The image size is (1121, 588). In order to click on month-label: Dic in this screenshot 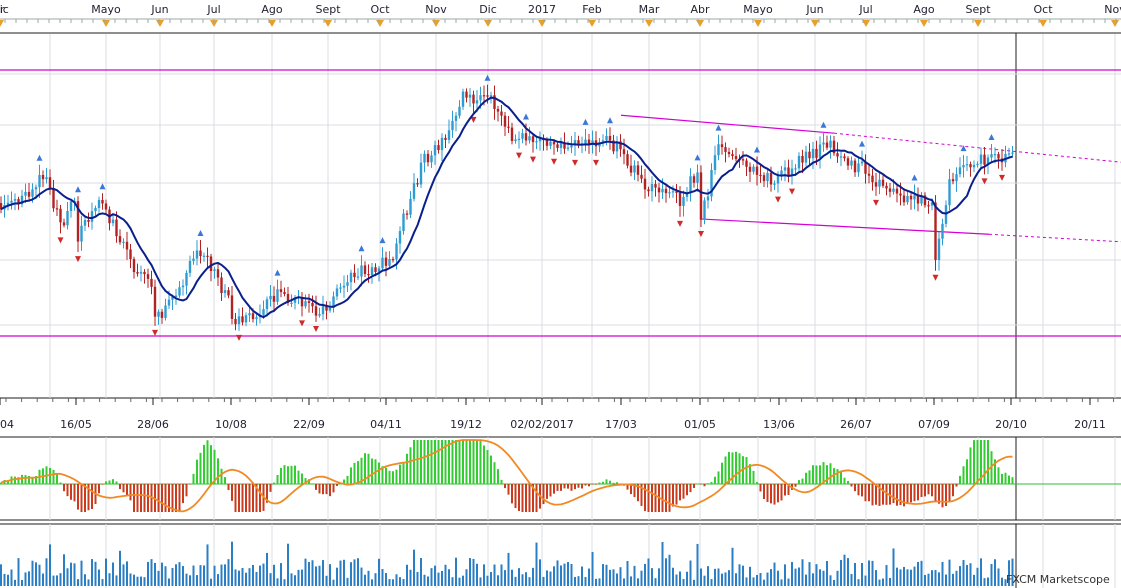, I will do `click(4, 9)`.